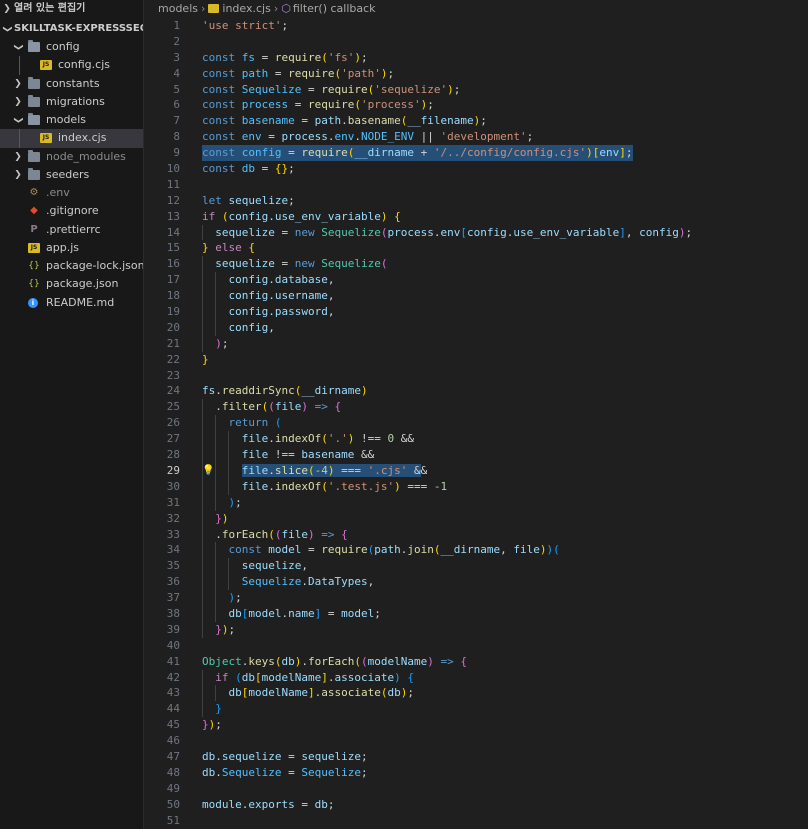 The width and height of the screenshot is (808, 829). What do you see at coordinates (71, 284) in the screenshot?
I see `tree-file: {} package.json` at bounding box center [71, 284].